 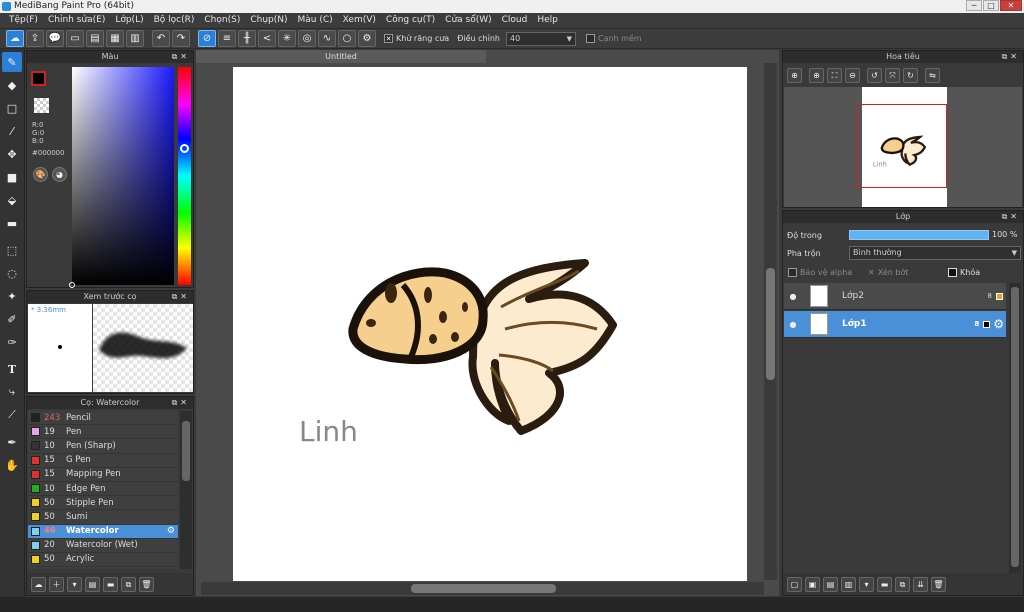 What do you see at coordinates (184, 176) in the screenshot?
I see `hue-slider` at bounding box center [184, 176].